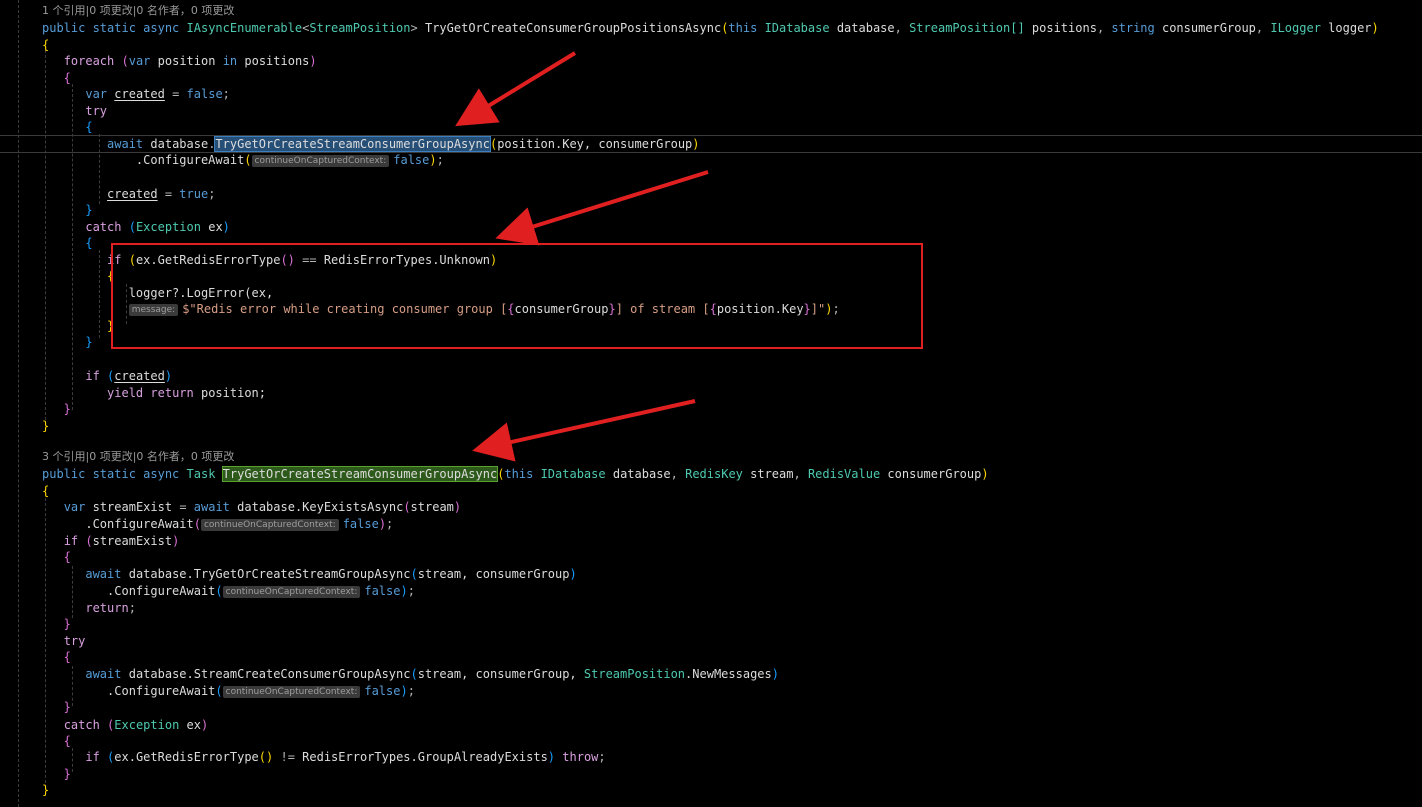 The width and height of the screenshot is (1422, 807). What do you see at coordinates (582, 256) in the screenshot?
I see `annotation-arrows` at bounding box center [582, 256].